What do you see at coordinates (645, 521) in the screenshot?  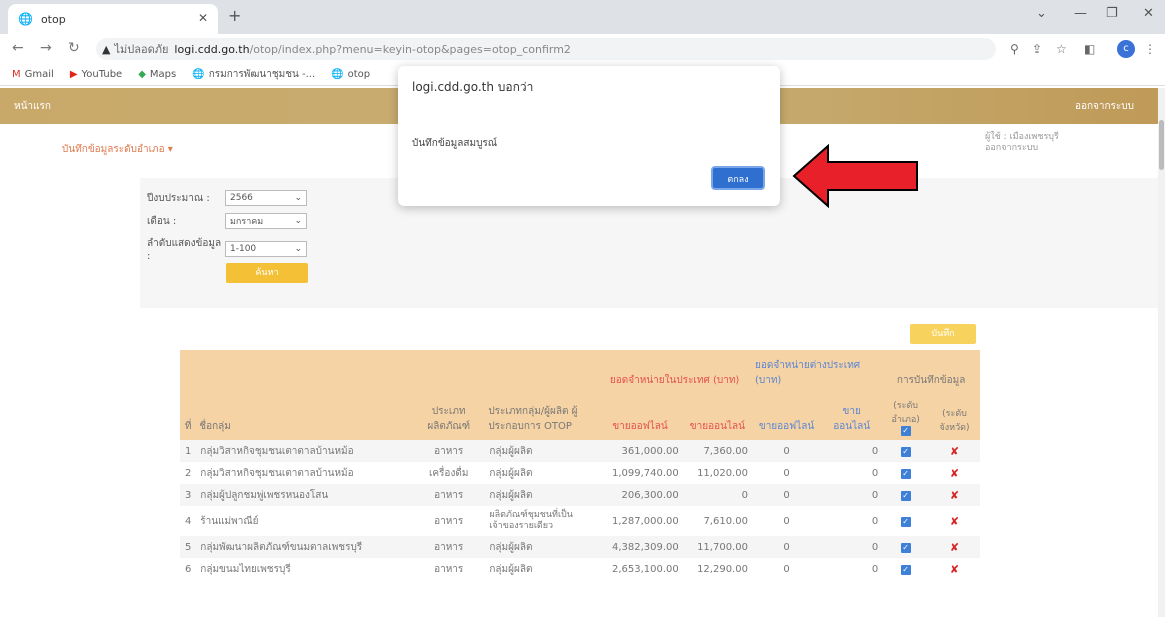 I see `cell-offline: 1,287,000.00` at bounding box center [645, 521].